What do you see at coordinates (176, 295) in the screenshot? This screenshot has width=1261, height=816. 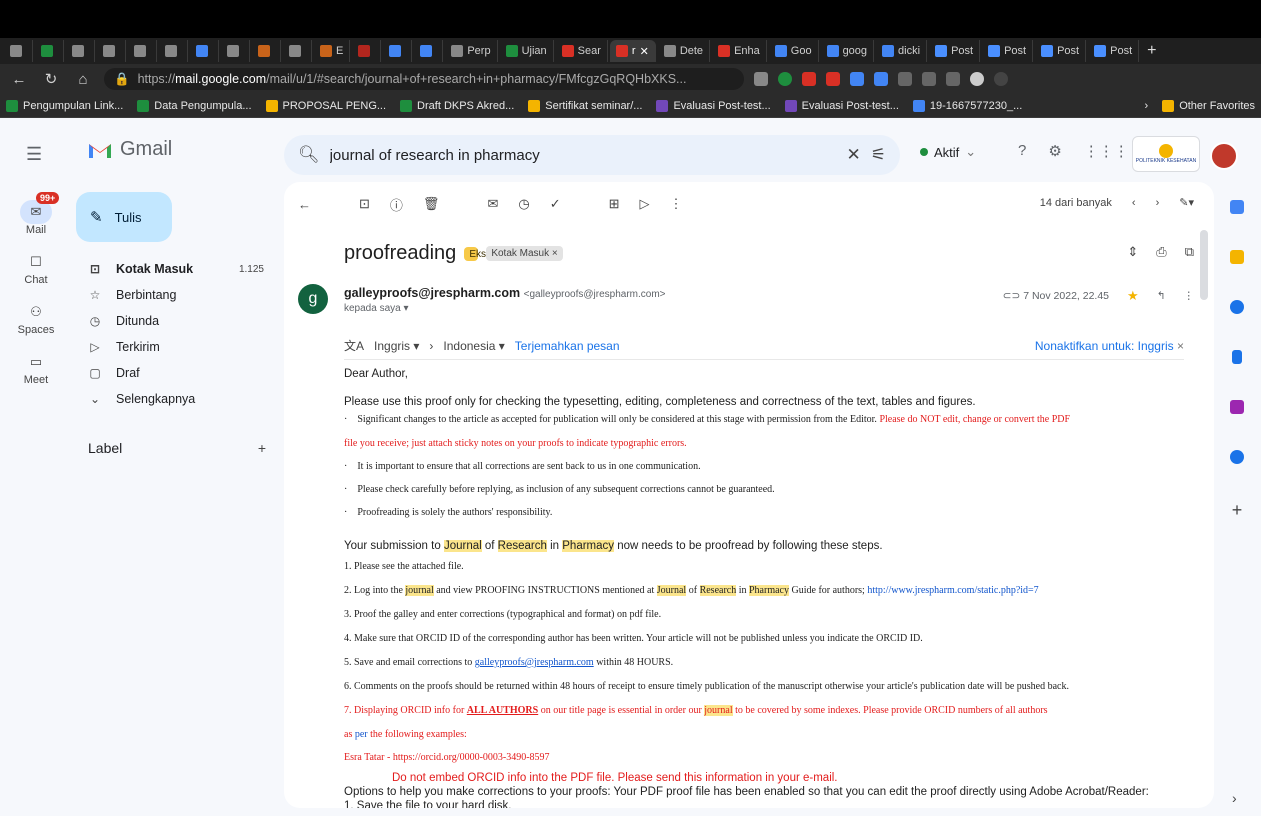 I see `nav-item: ☆ Berbintang` at bounding box center [176, 295].